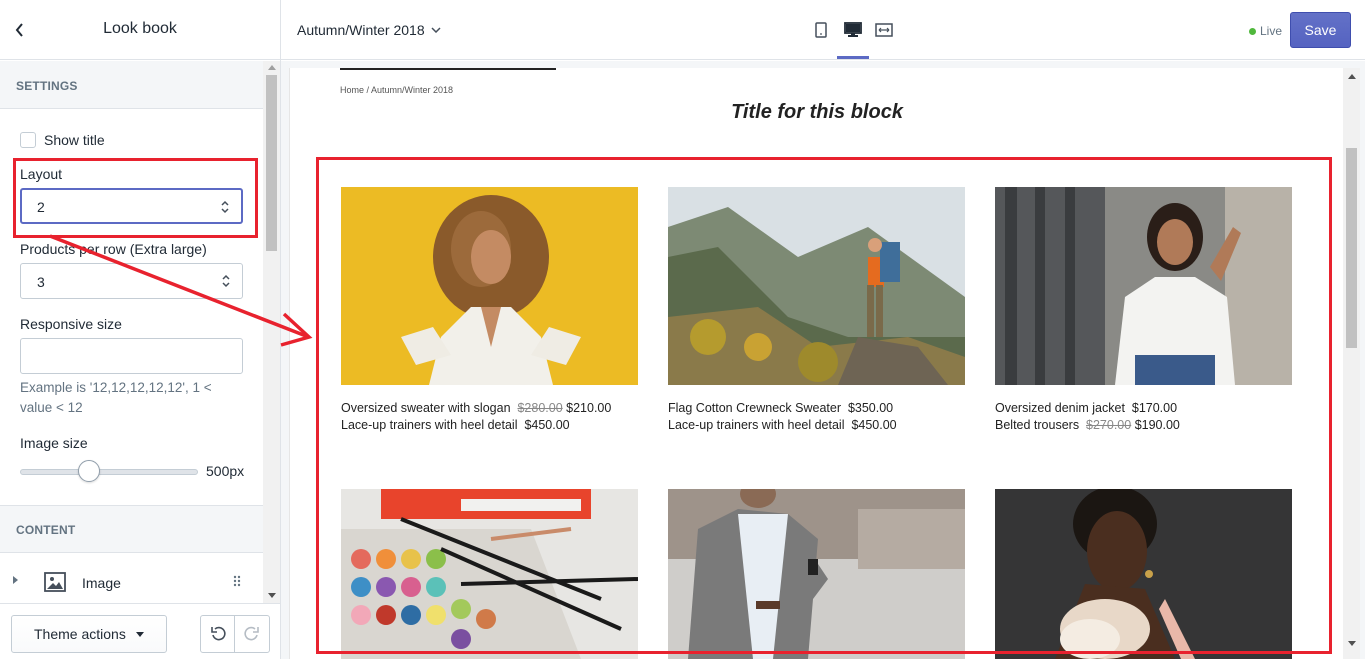 The image size is (1365, 659). What do you see at coordinates (55, 582) in the screenshot?
I see `image-icon` at bounding box center [55, 582].